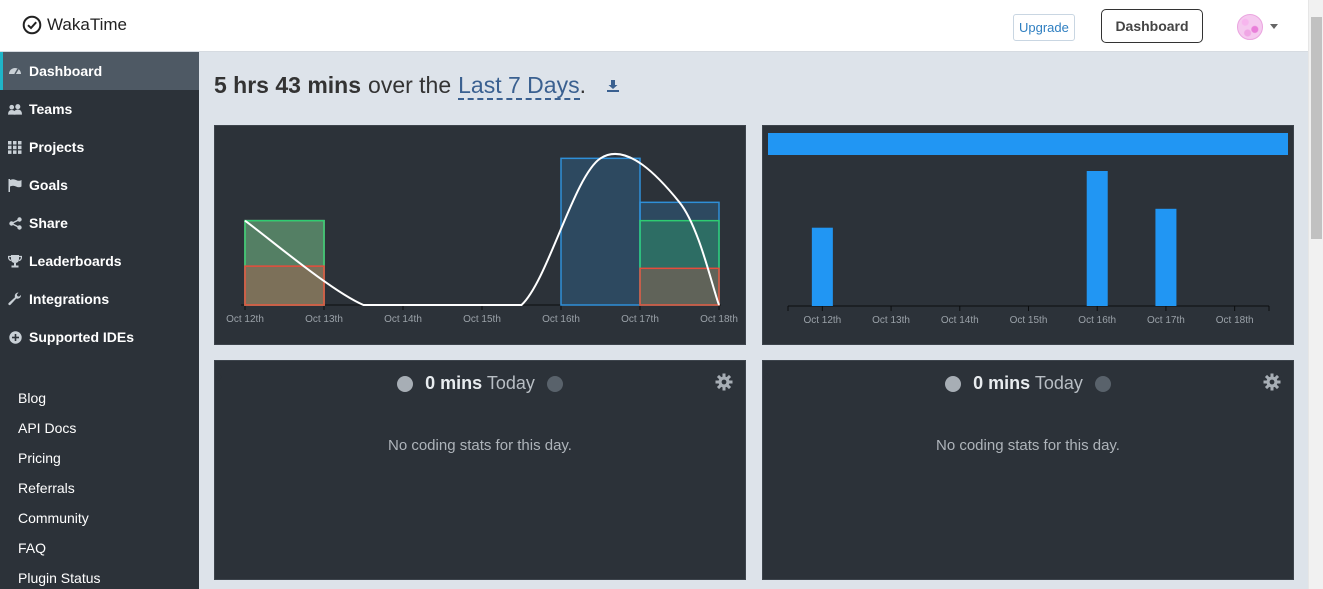  Describe the element at coordinates (99, 223) in the screenshot. I see `sidebar-item-share: Share` at that location.